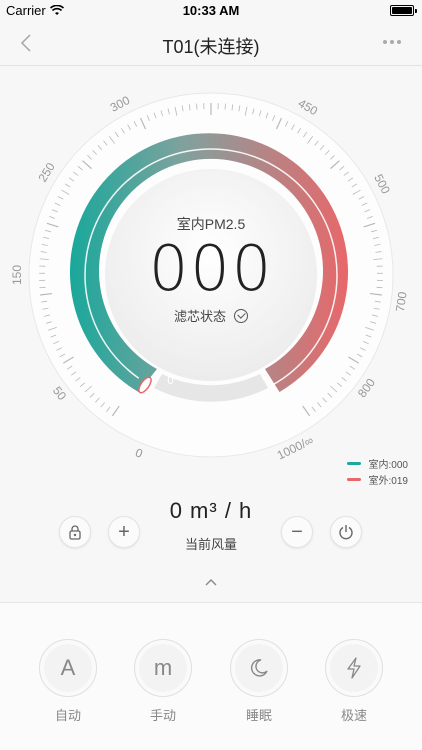 Image resolution: width=422 pixels, height=750 pixels. What do you see at coordinates (46, 172) in the screenshot?
I see `scale-label: 250` at bounding box center [46, 172].